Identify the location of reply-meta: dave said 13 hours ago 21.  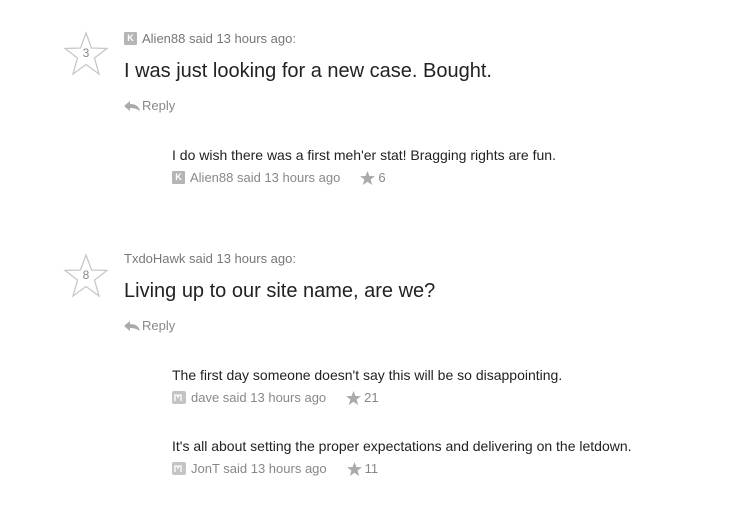
(452, 397).